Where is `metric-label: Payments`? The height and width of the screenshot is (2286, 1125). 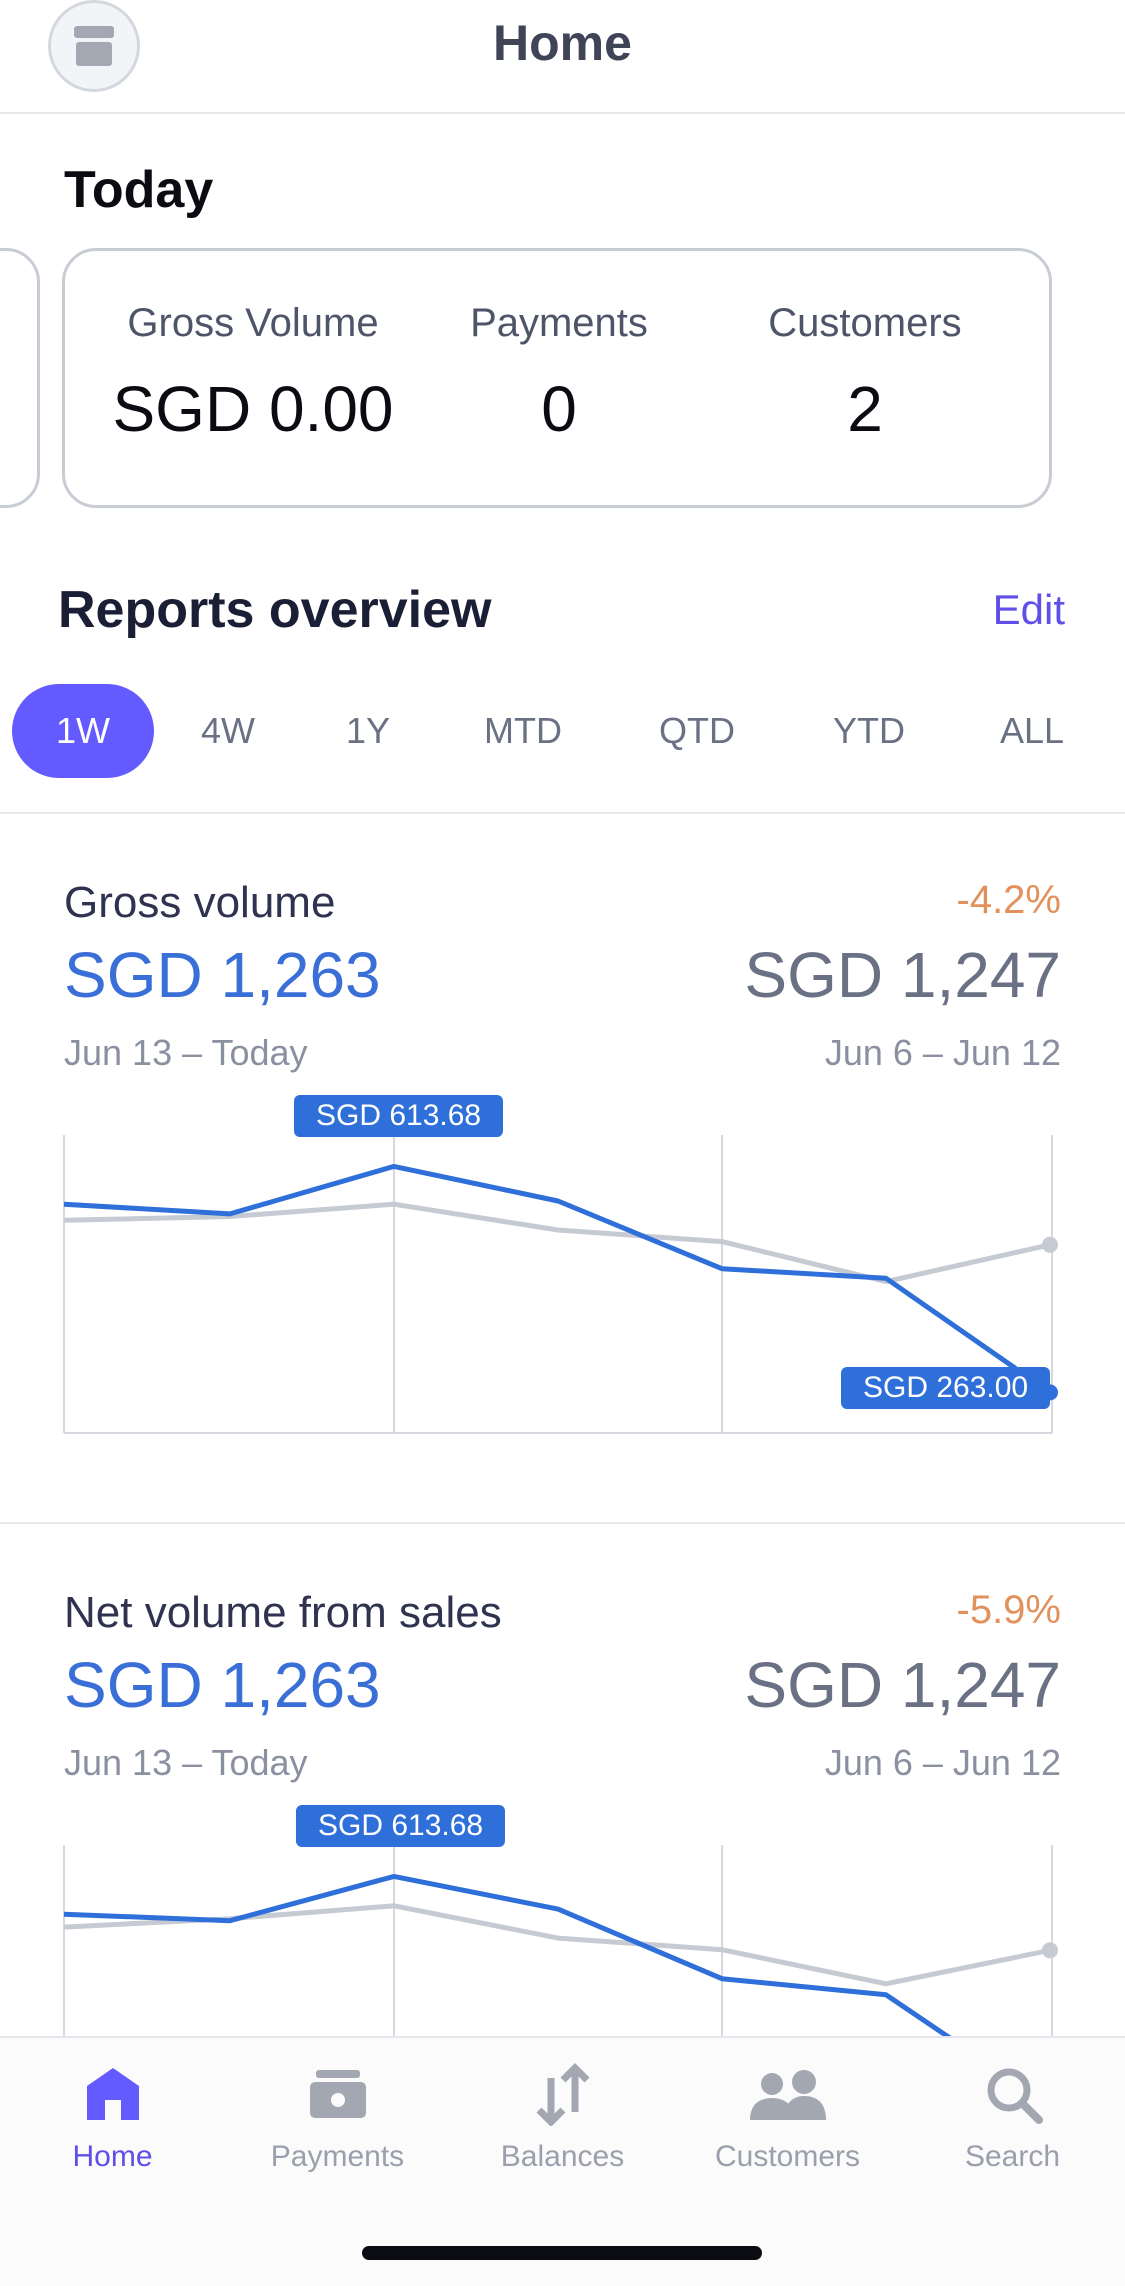
metric-label: Payments is located at coordinates (559, 323).